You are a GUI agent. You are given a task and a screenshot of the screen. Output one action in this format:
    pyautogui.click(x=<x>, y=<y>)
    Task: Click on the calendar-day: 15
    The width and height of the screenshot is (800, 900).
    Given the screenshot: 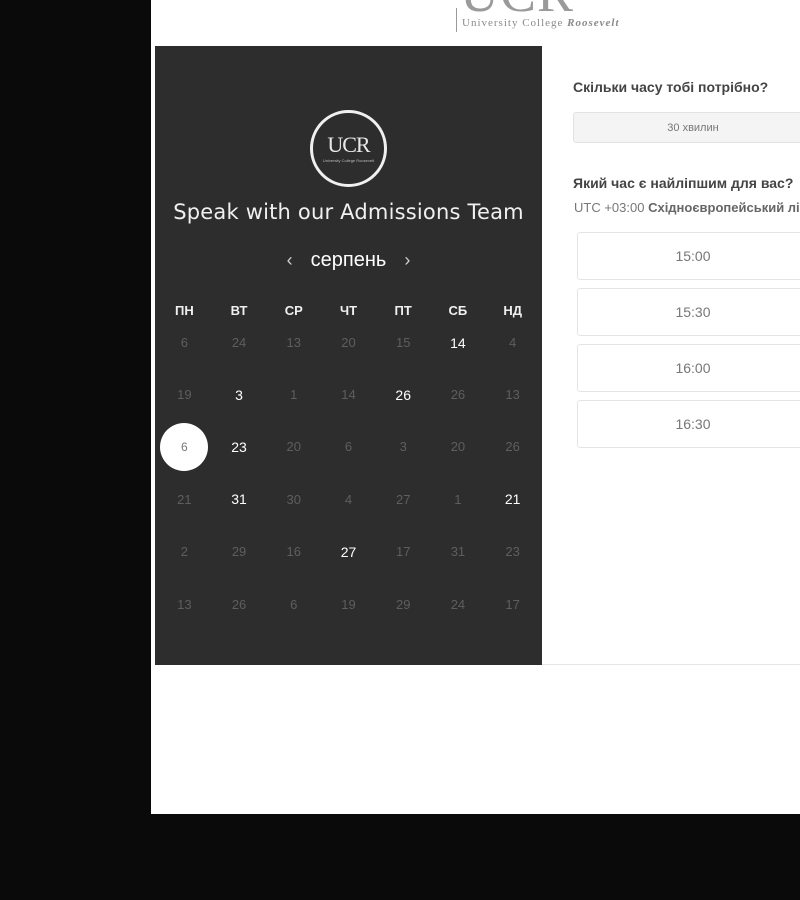 What is the action you would take?
    pyautogui.click(x=403, y=342)
    